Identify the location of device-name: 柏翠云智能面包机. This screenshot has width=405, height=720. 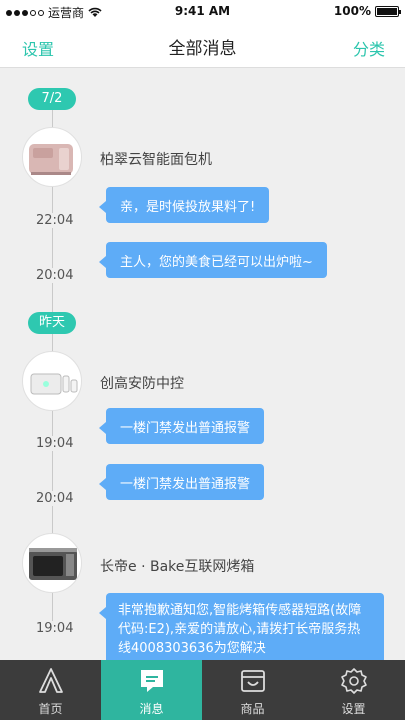
(156, 160).